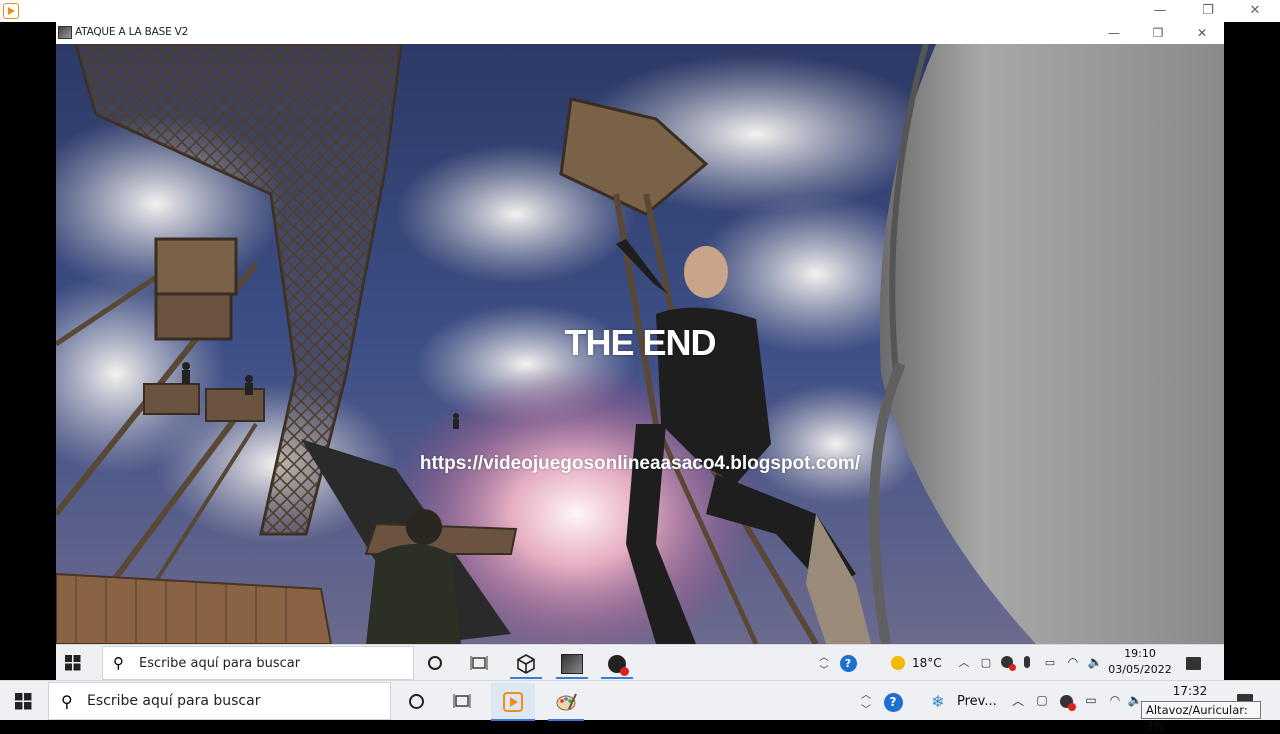 The height and width of the screenshot is (734, 1280). I want to click on game-close-button: ✕, so click(1202, 33).